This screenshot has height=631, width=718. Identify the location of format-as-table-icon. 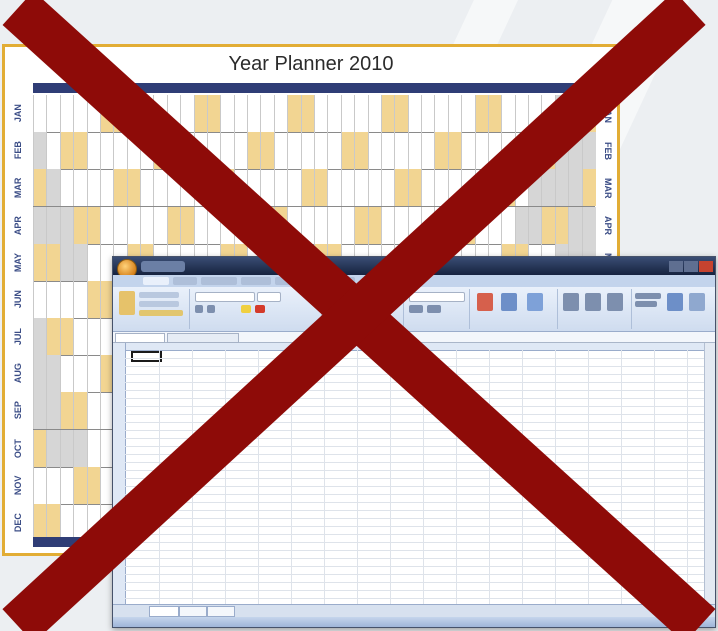
(509, 302).